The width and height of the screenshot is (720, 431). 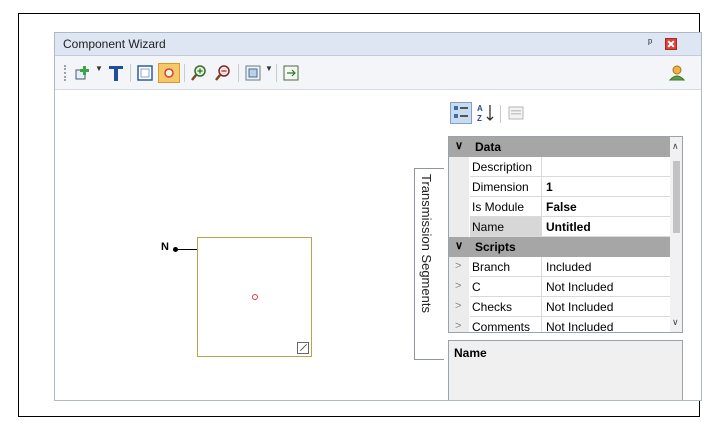 What do you see at coordinates (495, 247) in the screenshot?
I see `category-label: Scripts` at bounding box center [495, 247].